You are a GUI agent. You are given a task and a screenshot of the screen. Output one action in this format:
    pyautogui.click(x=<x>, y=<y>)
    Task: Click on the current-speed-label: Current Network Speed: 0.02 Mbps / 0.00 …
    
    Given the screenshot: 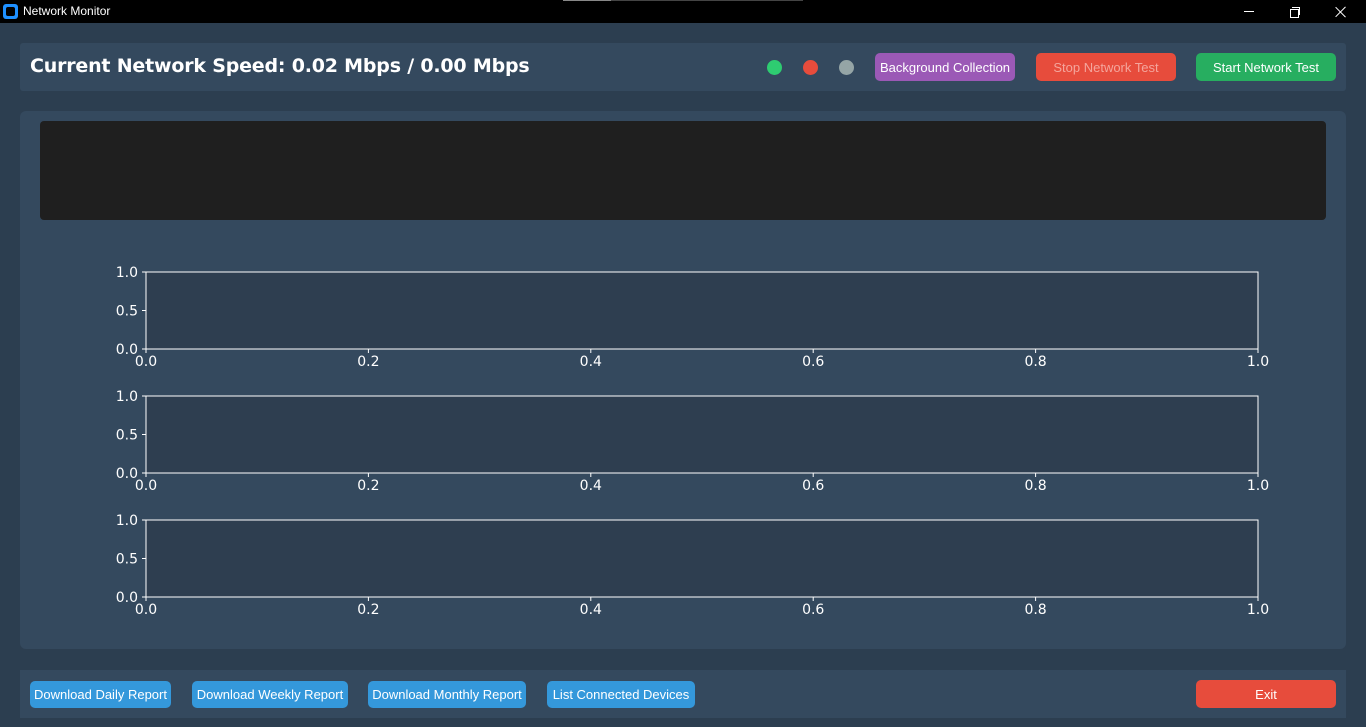 What is the action you would take?
    pyautogui.click(x=280, y=66)
    